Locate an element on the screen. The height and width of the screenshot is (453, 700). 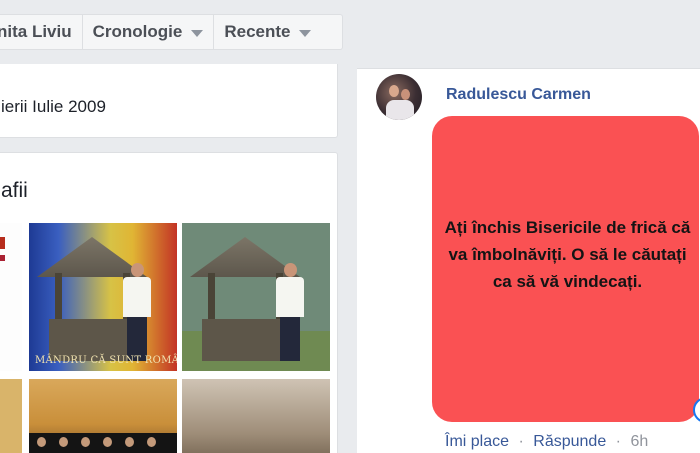
well is located at coordinates (243, 340).